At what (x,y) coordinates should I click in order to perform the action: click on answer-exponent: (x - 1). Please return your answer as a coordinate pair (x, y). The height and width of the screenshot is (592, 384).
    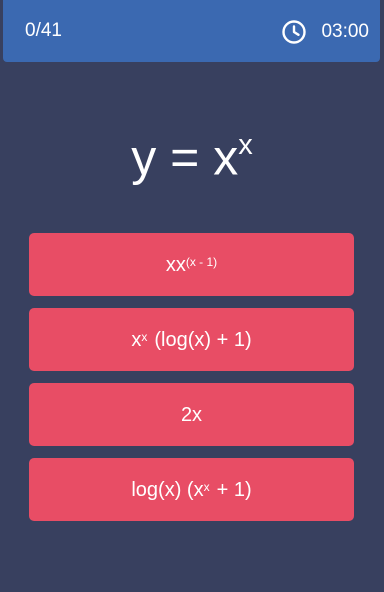
    Looking at the image, I should click on (201, 261).